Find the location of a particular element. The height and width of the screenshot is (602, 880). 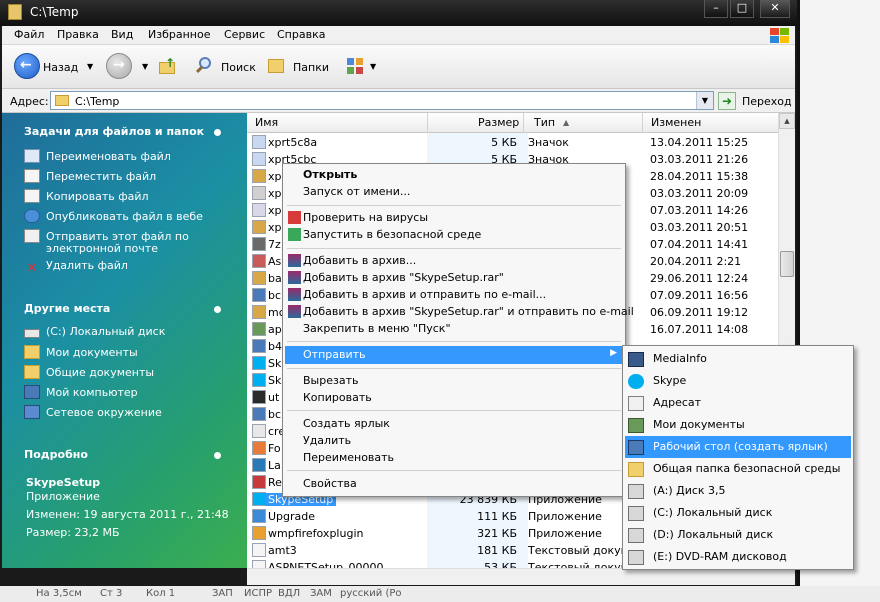

task-email-line2: электронной почте is located at coordinates (102, 248).